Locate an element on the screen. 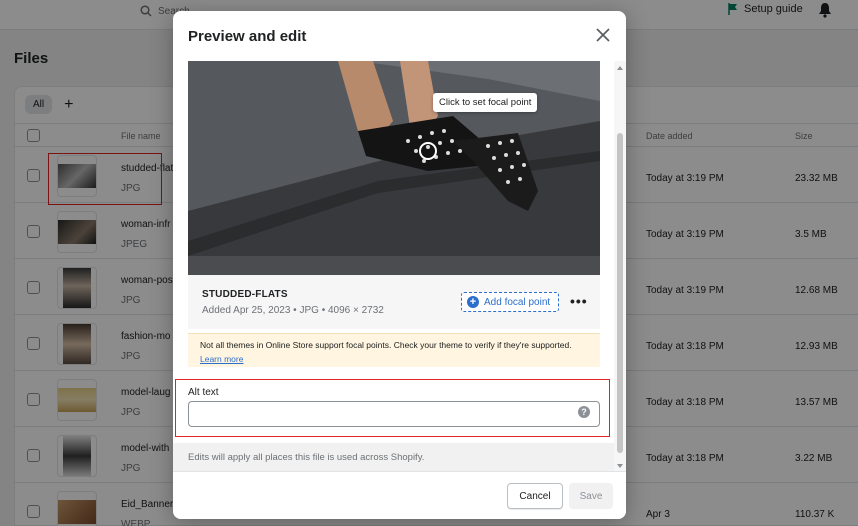  learn-more-link: Learn more is located at coordinates (221, 359).